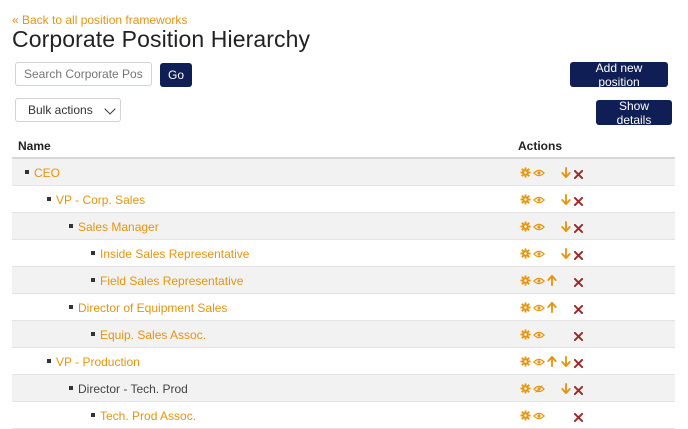 This screenshot has width=688, height=429. Describe the element at coordinates (619, 75) in the screenshot. I see `add-new-position-button: Add new position` at that location.